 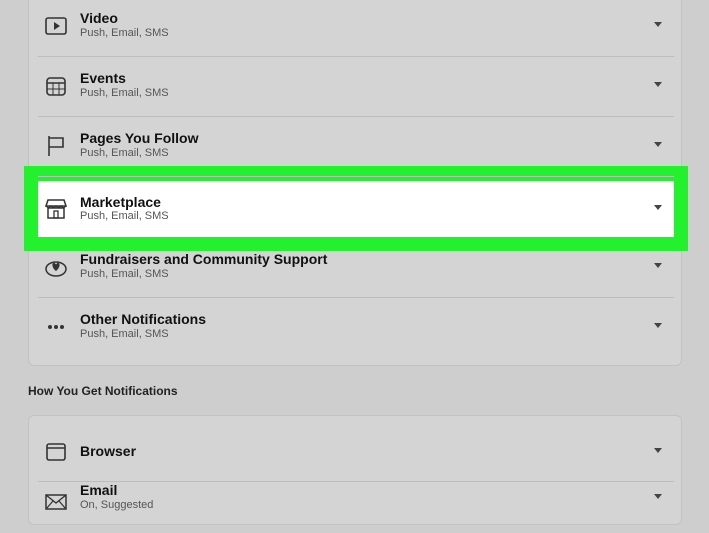 I want to click on notification-row-title: Browser, so click(x=108, y=451).